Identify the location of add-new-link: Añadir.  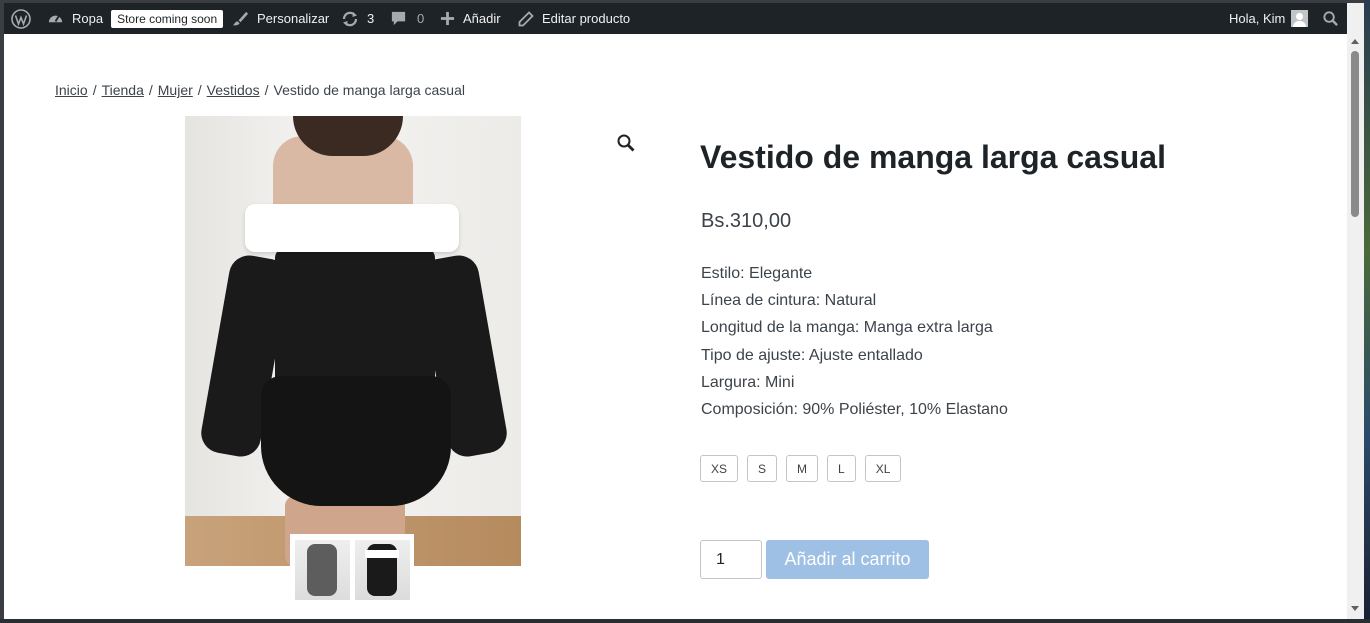
(470, 18).